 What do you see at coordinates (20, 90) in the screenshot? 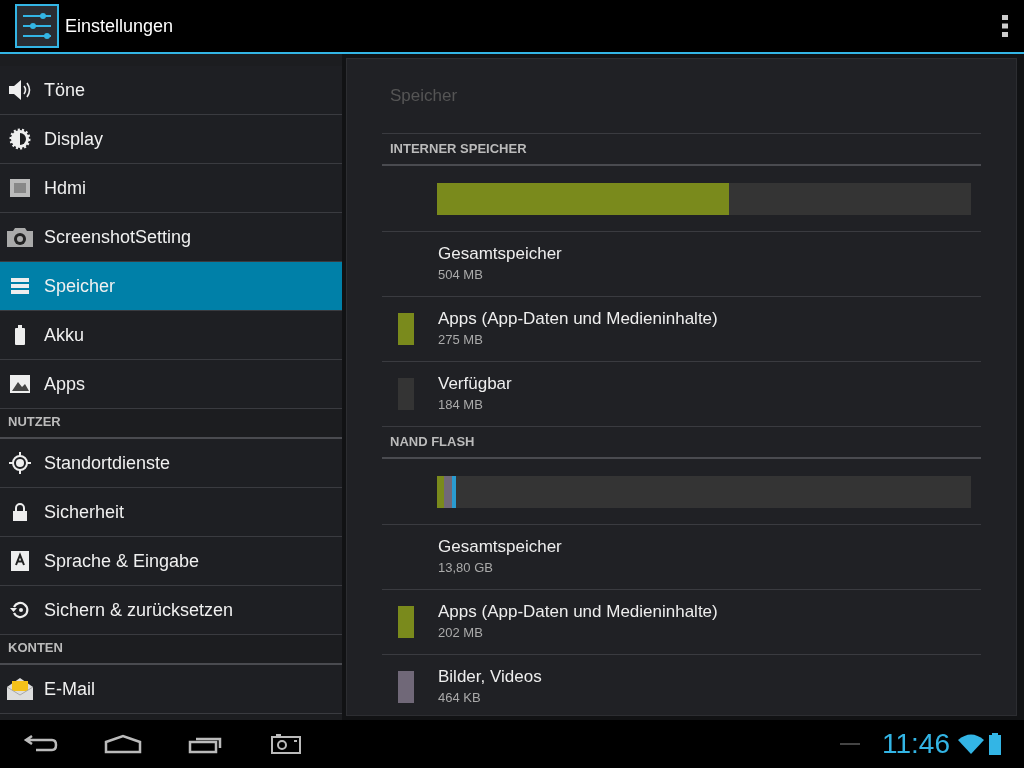
I see `speaker-icon` at bounding box center [20, 90].